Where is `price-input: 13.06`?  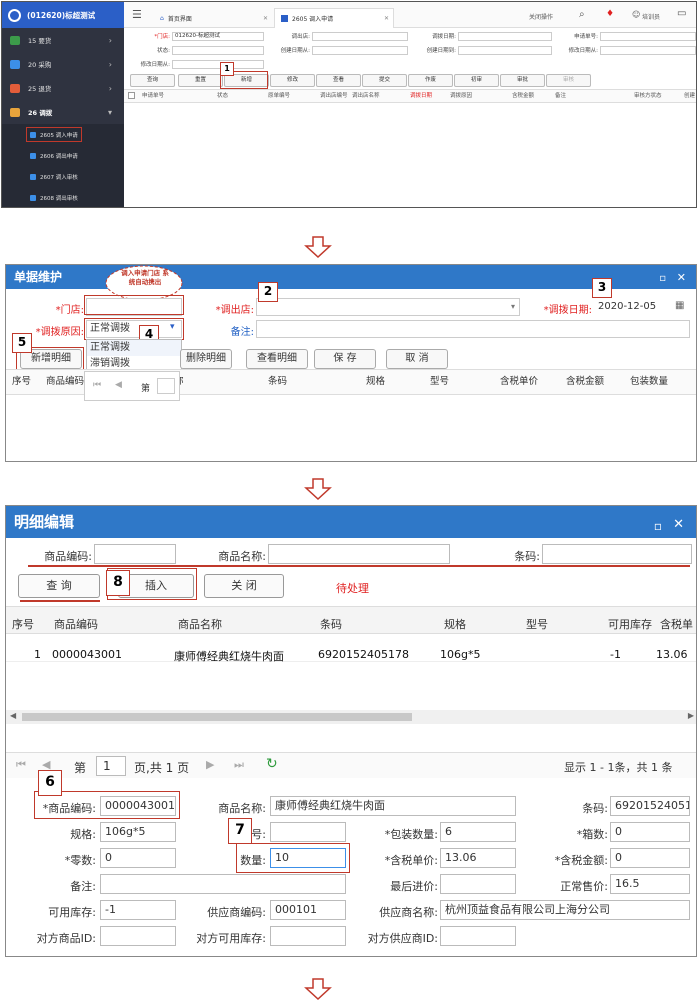 price-input: 13.06 is located at coordinates (478, 858).